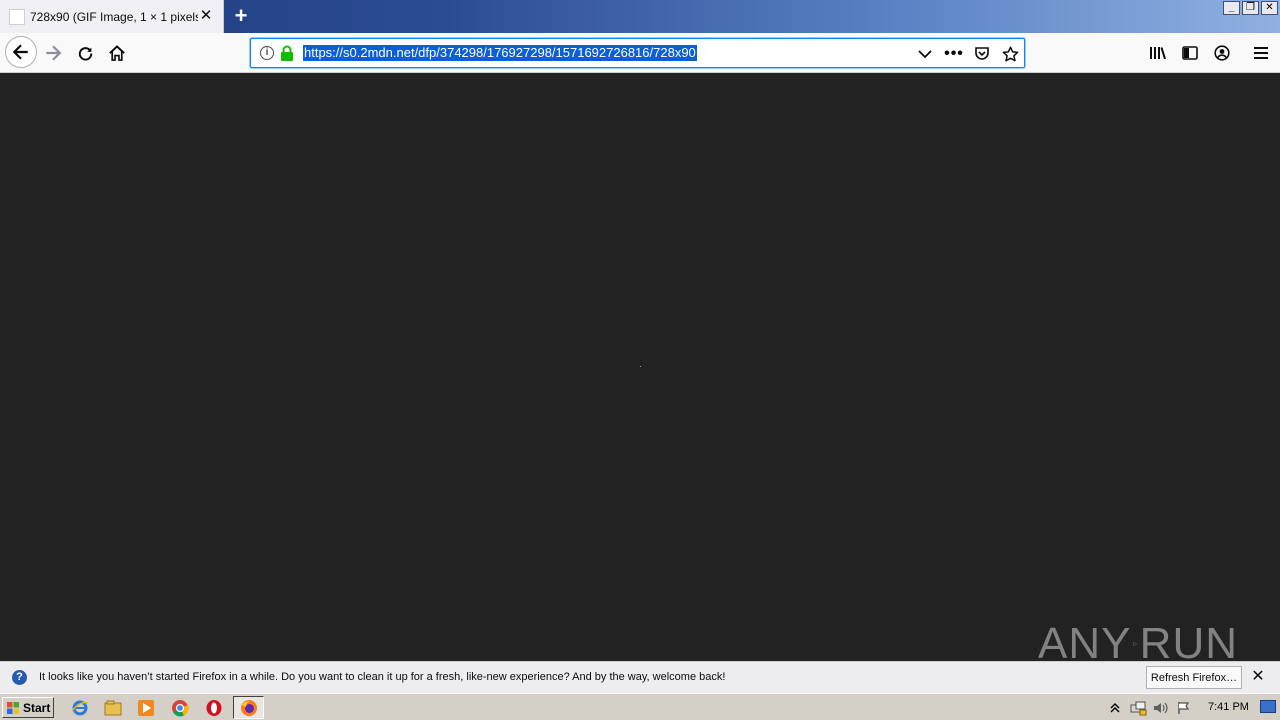 The height and width of the screenshot is (720, 1280). What do you see at coordinates (113, 708) in the screenshot?
I see `explorer-folder-icon` at bounding box center [113, 708].